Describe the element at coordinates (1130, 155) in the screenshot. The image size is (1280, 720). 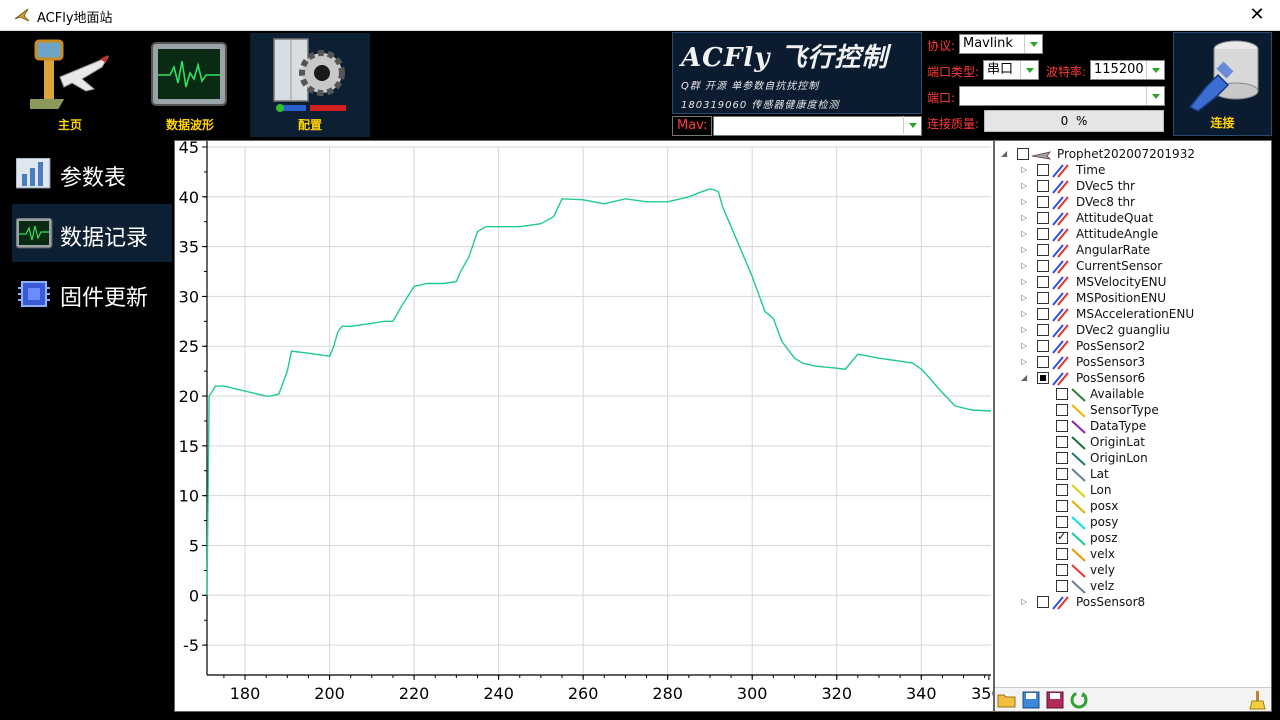
I see `tree-root: ◢ Prophet202007201932` at that location.